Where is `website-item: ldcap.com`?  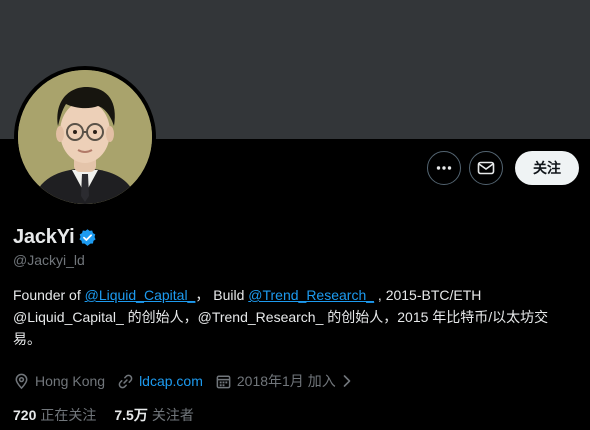 website-item: ldcap.com is located at coordinates (160, 381).